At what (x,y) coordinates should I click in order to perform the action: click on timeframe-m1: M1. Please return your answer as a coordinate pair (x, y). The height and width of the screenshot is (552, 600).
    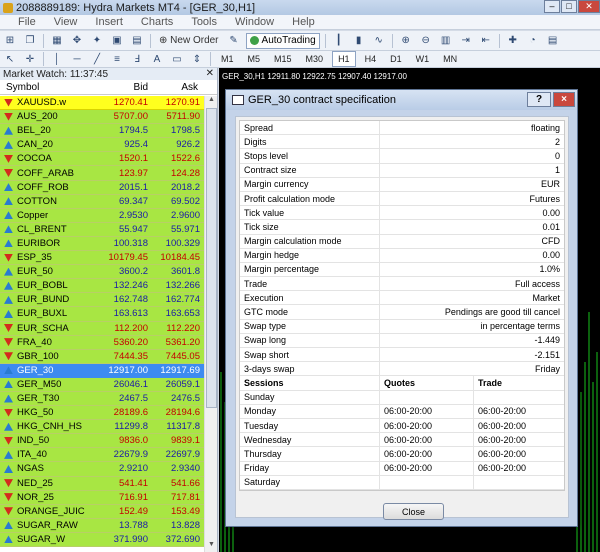
    Looking at the image, I should click on (227, 59).